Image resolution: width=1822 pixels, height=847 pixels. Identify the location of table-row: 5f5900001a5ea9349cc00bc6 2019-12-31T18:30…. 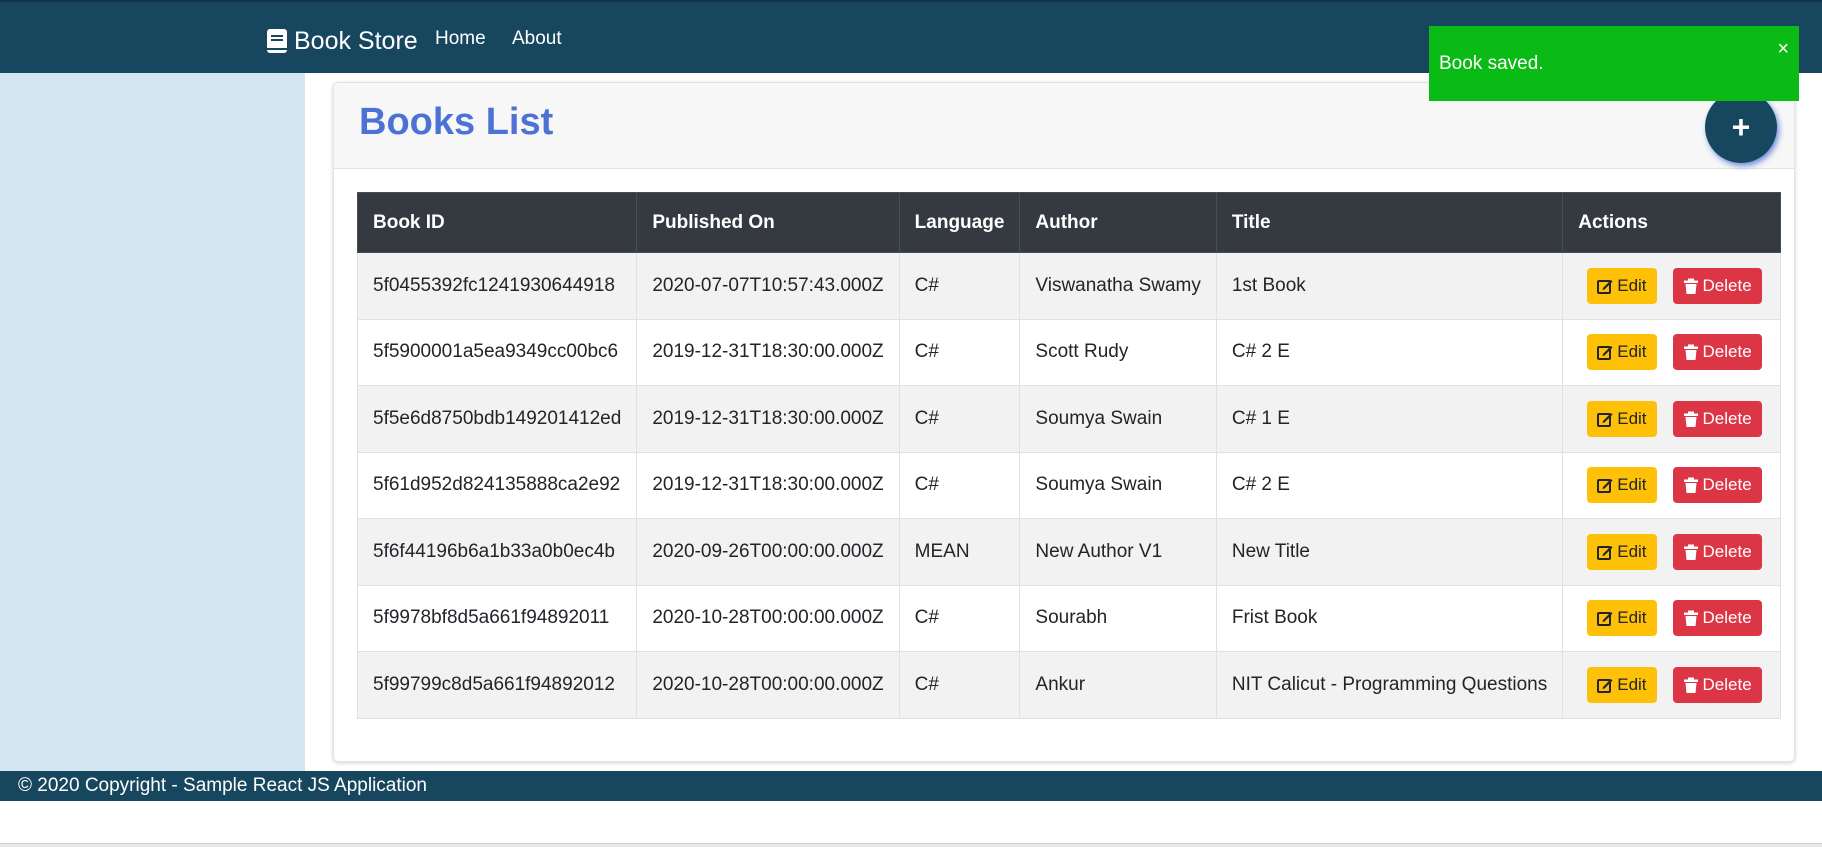
(1068, 352).